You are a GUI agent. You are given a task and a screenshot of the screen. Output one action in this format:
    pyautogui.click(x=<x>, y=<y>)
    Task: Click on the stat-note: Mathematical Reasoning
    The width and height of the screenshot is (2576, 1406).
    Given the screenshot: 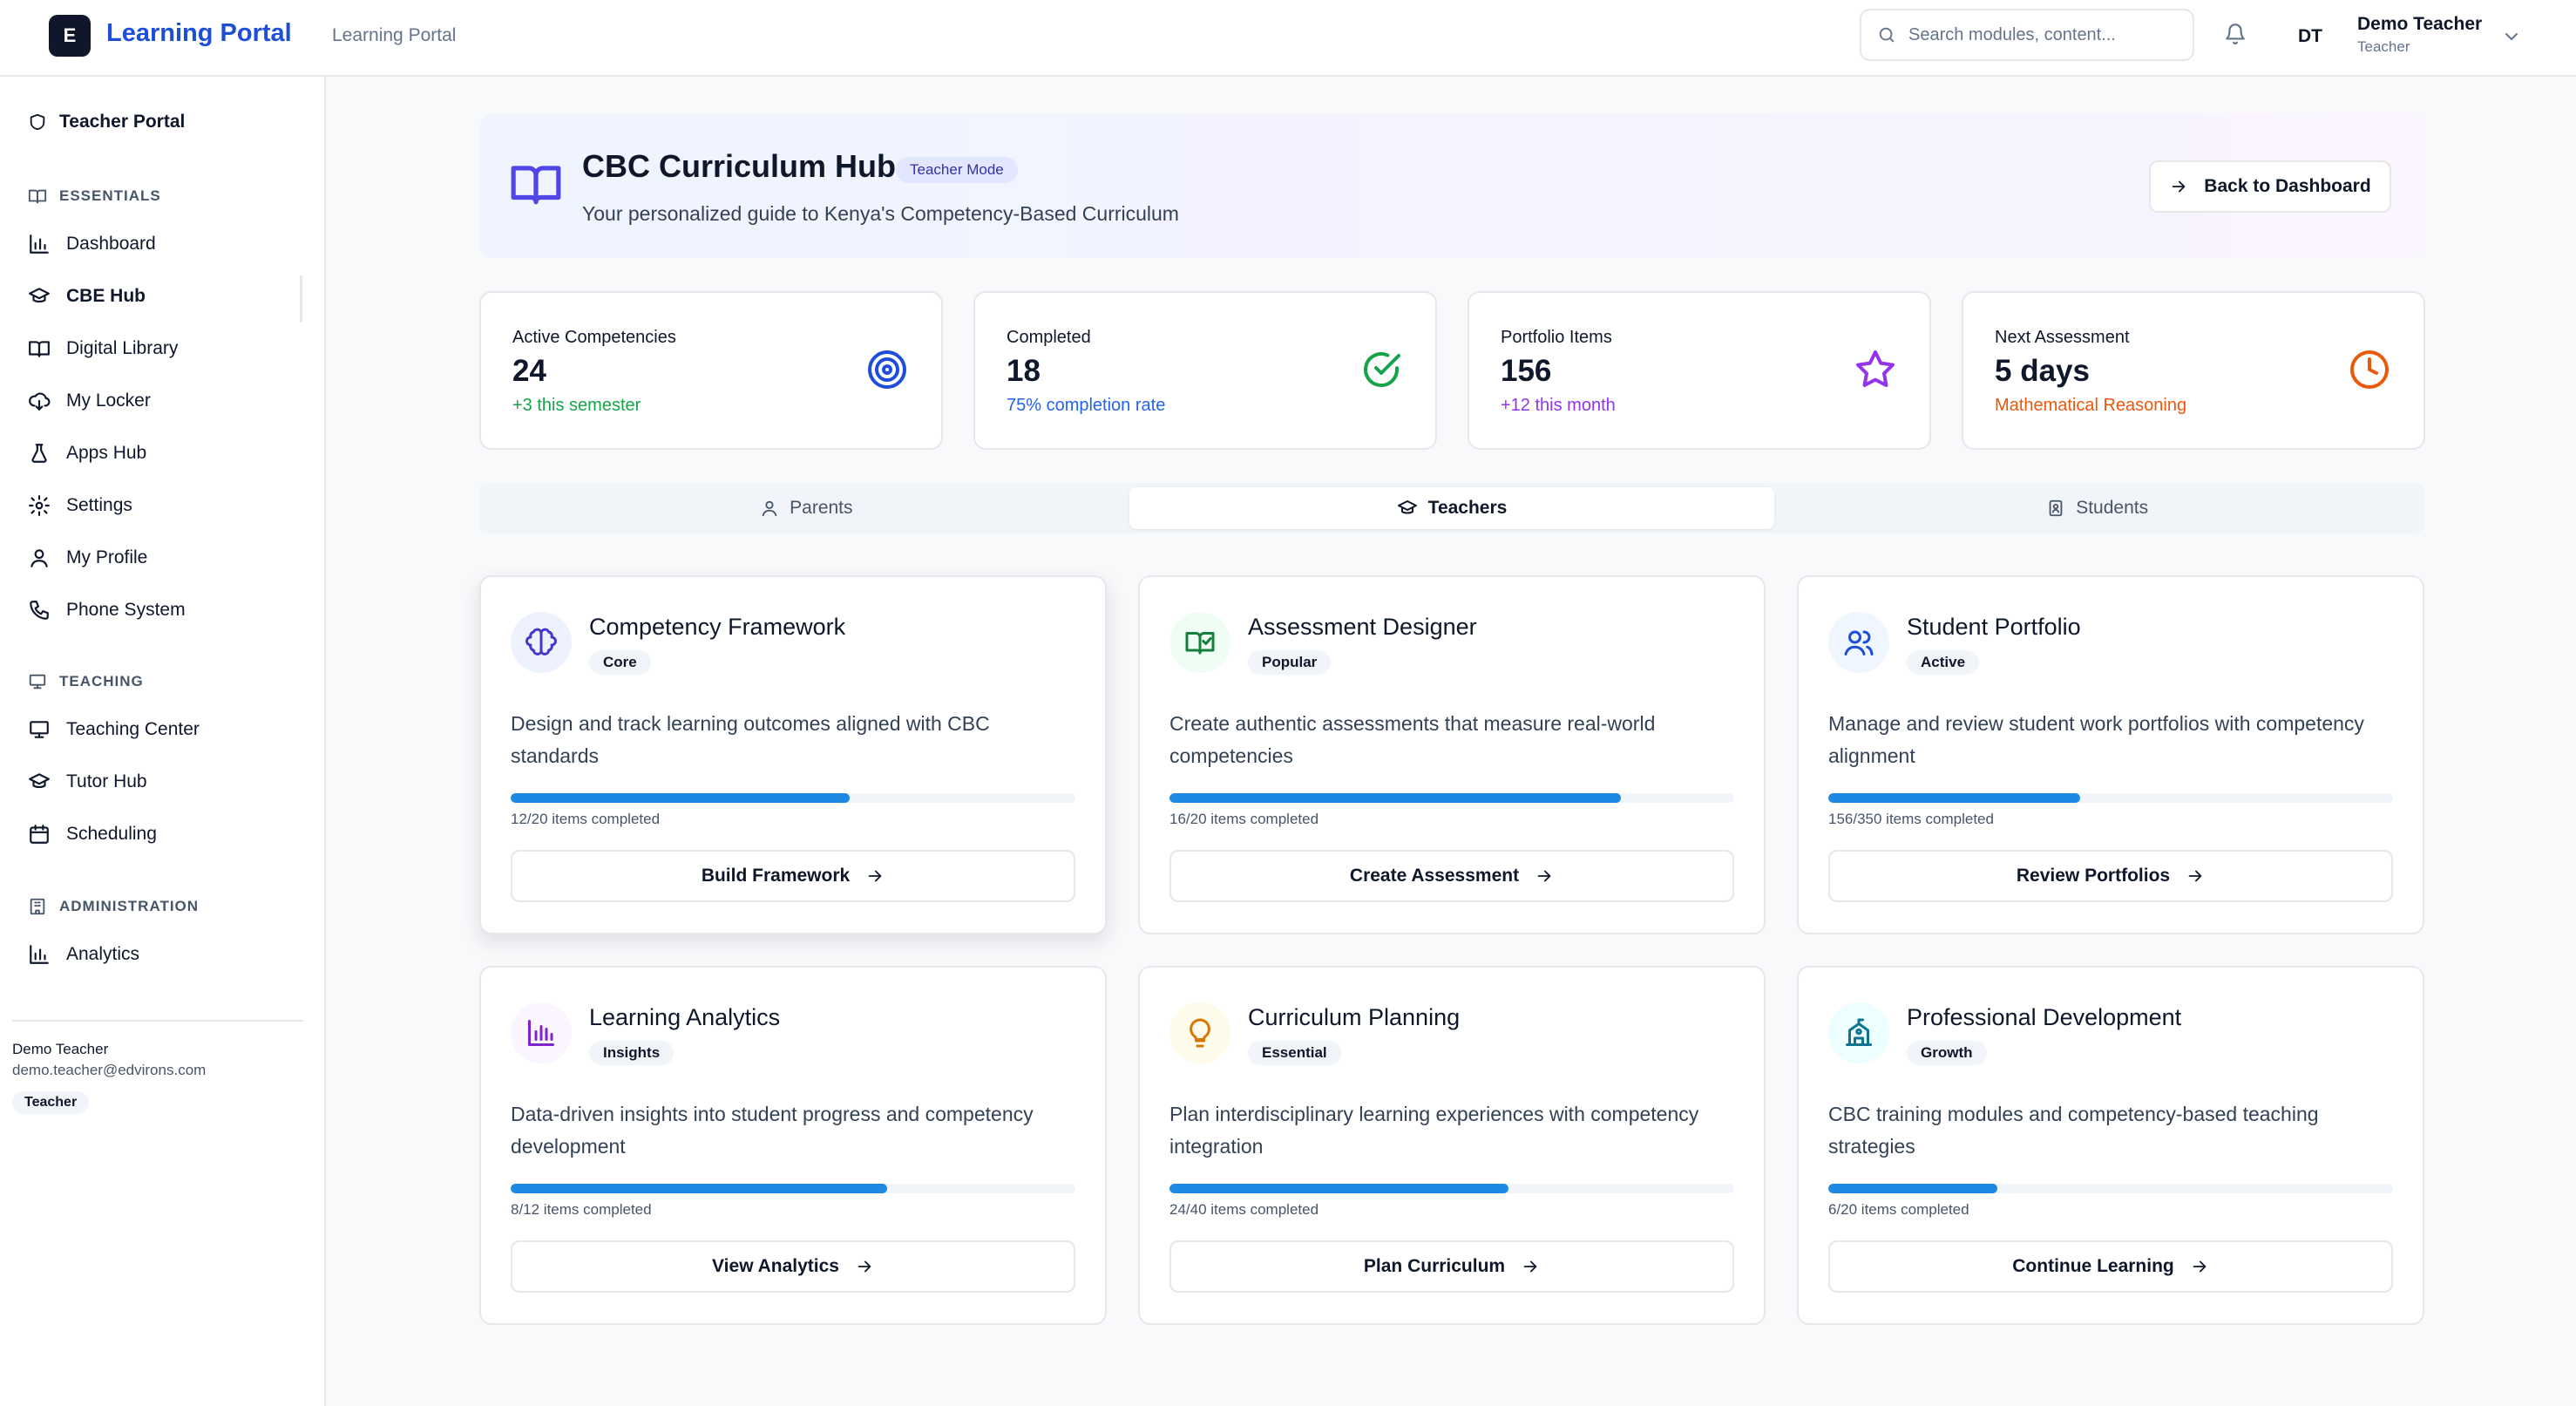 What is the action you would take?
    pyautogui.click(x=2091, y=406)
    